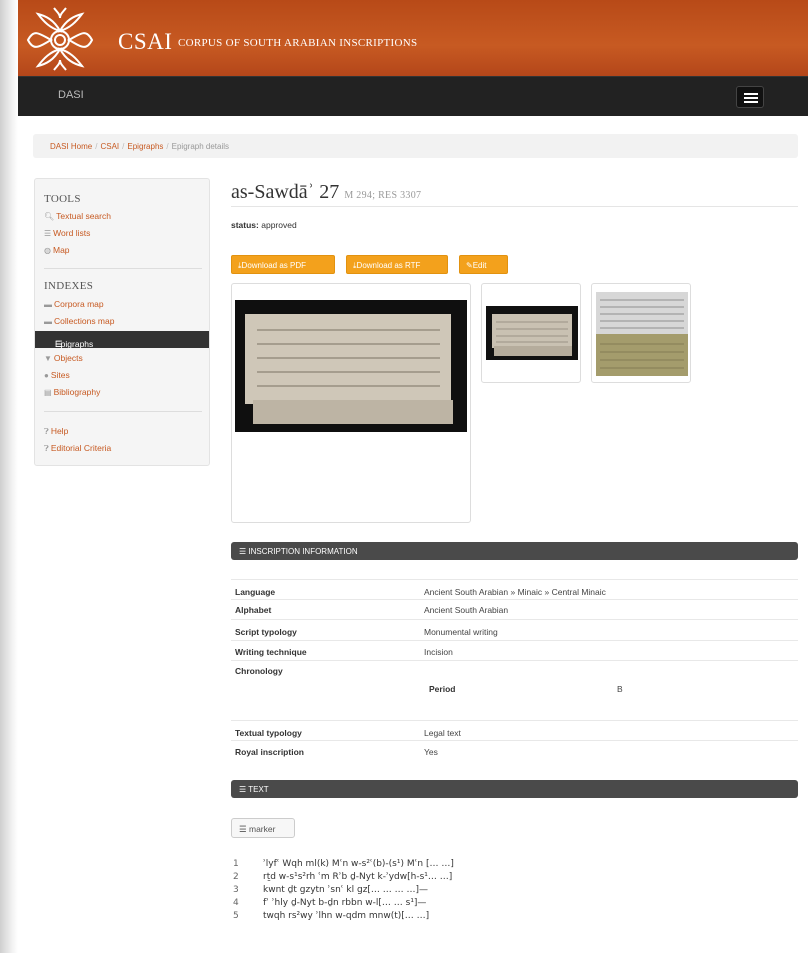  What do you see at coordinates (268, 733) in the screenshot?
I see `textual-typology-label: Textual typology` at bounding box center [268, 733].